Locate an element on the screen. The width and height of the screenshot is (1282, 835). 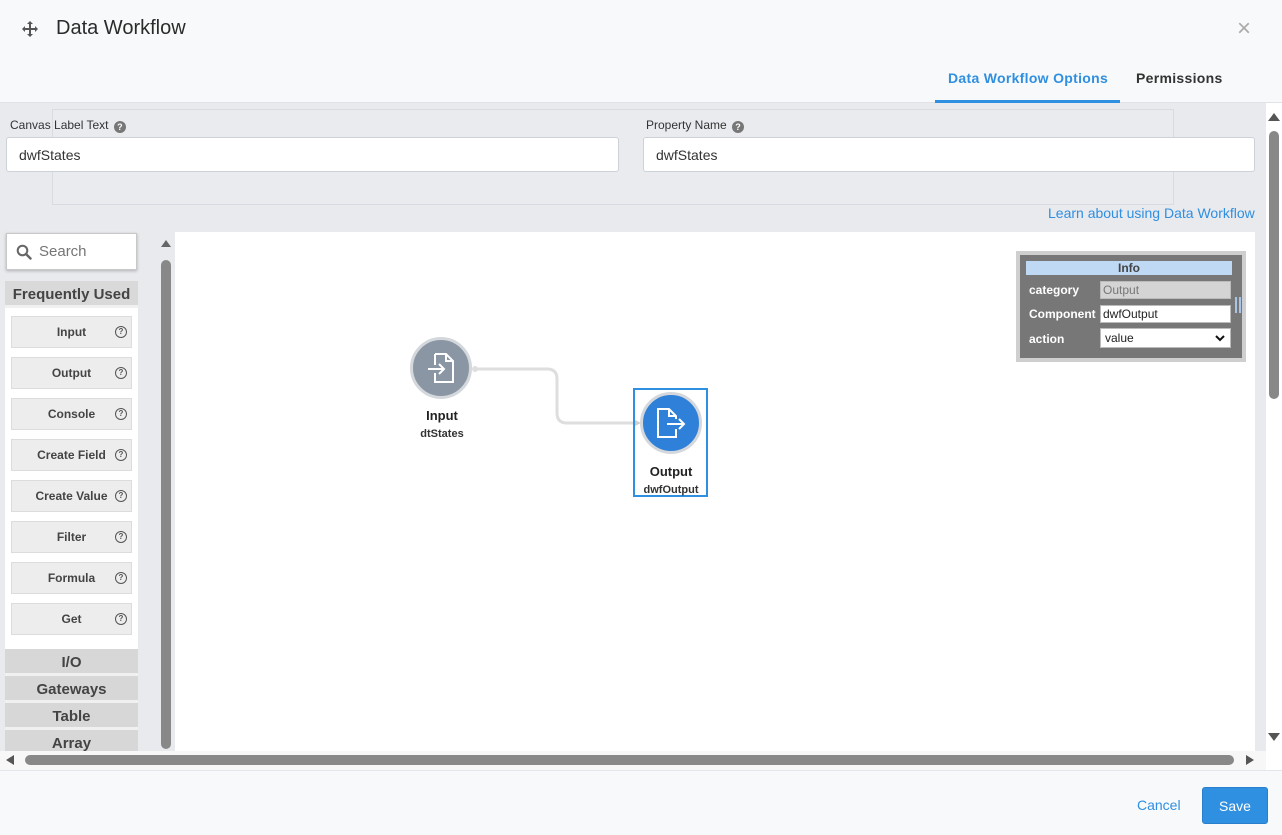
canvas-horizontal-scrollbar is located at coordinates (633, 760).